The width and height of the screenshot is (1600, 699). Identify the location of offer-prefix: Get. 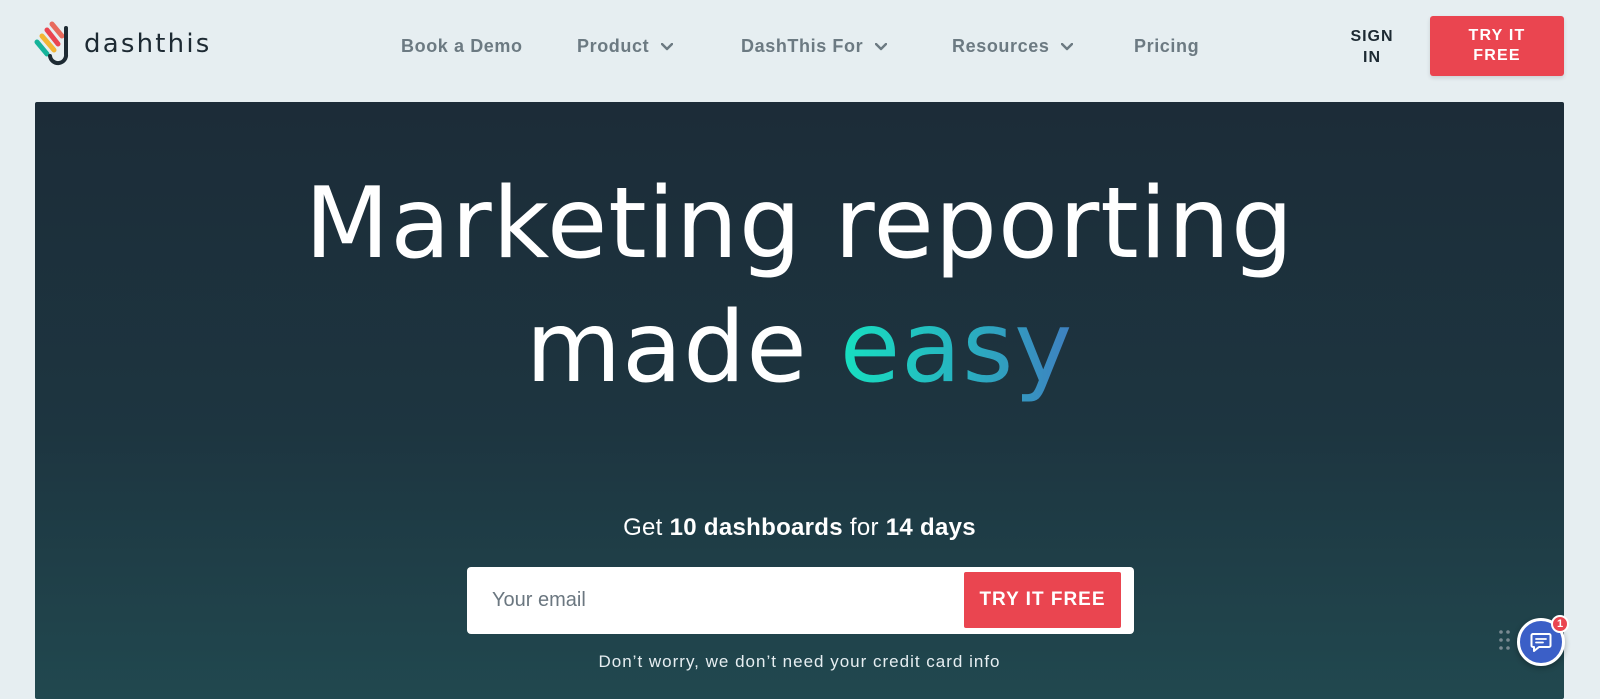
(646, 527).